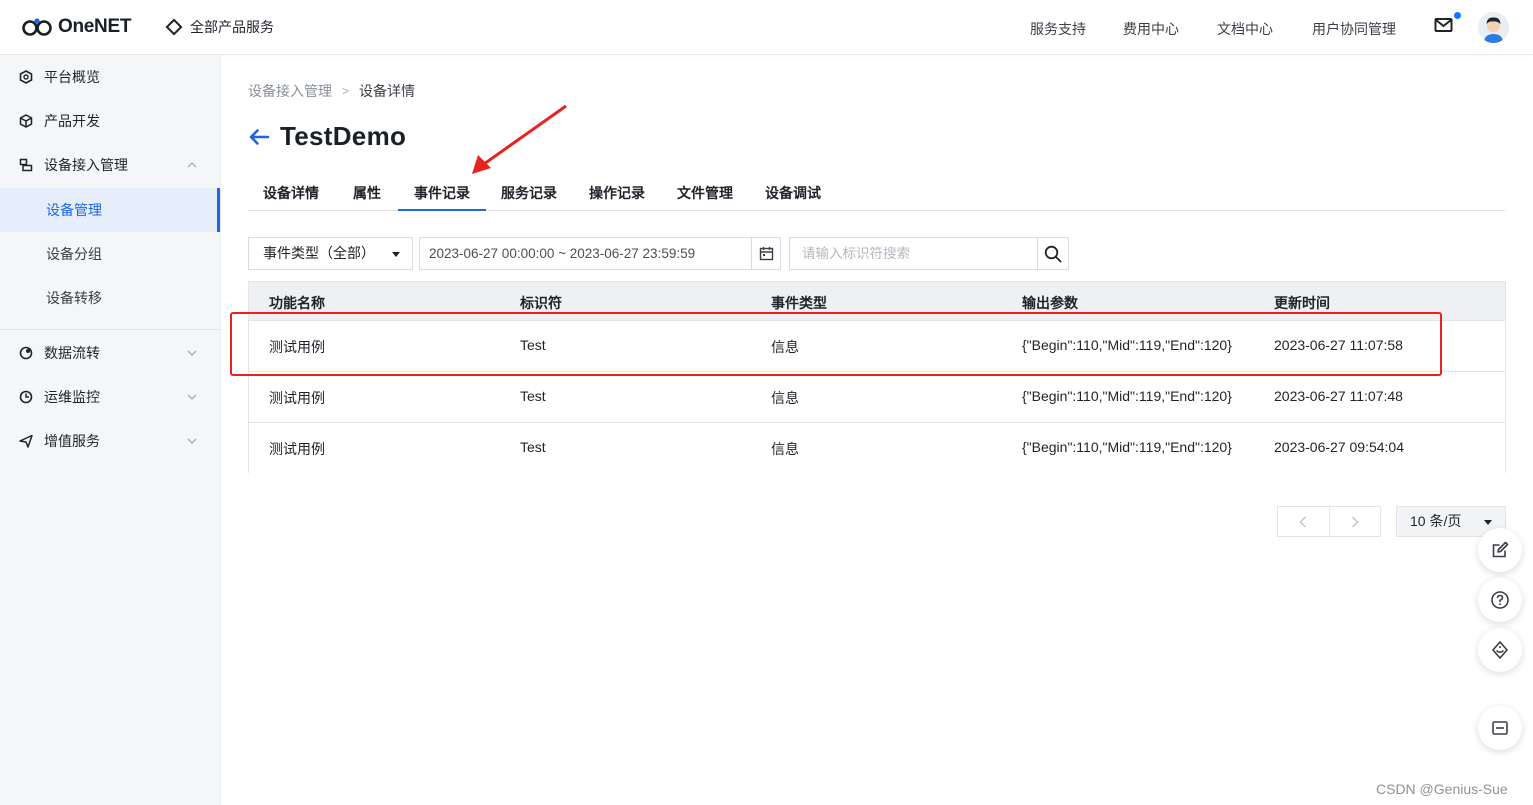  I want to click on avatar, so click(1493, 27).